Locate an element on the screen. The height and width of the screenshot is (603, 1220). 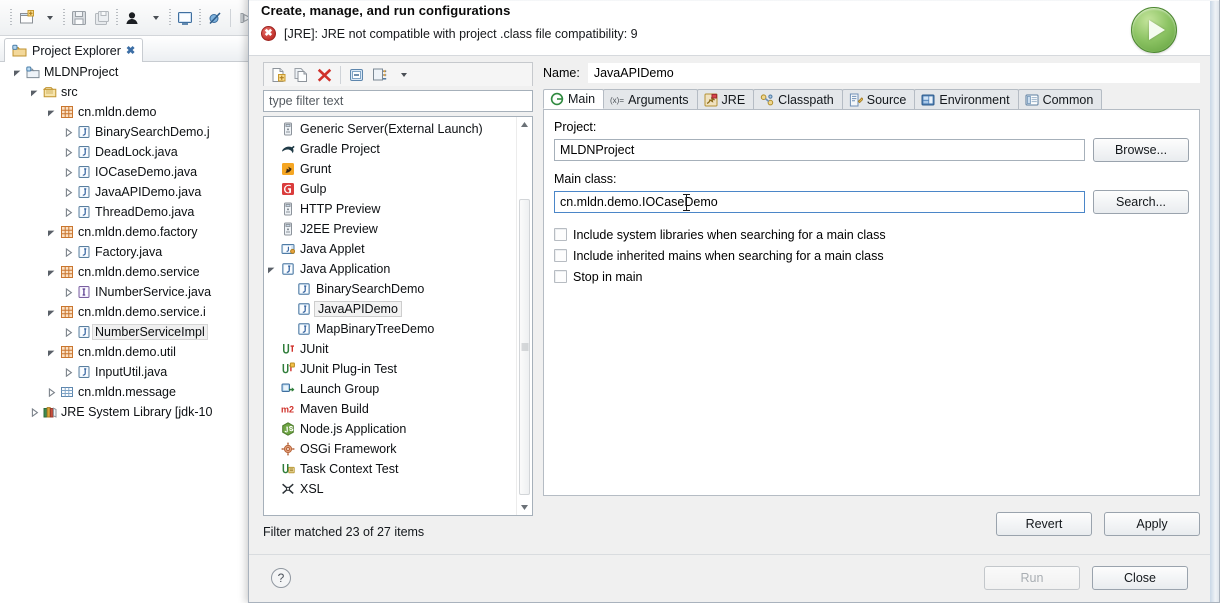
configuration-type-row: XSL is located at coordinates (390, 489).